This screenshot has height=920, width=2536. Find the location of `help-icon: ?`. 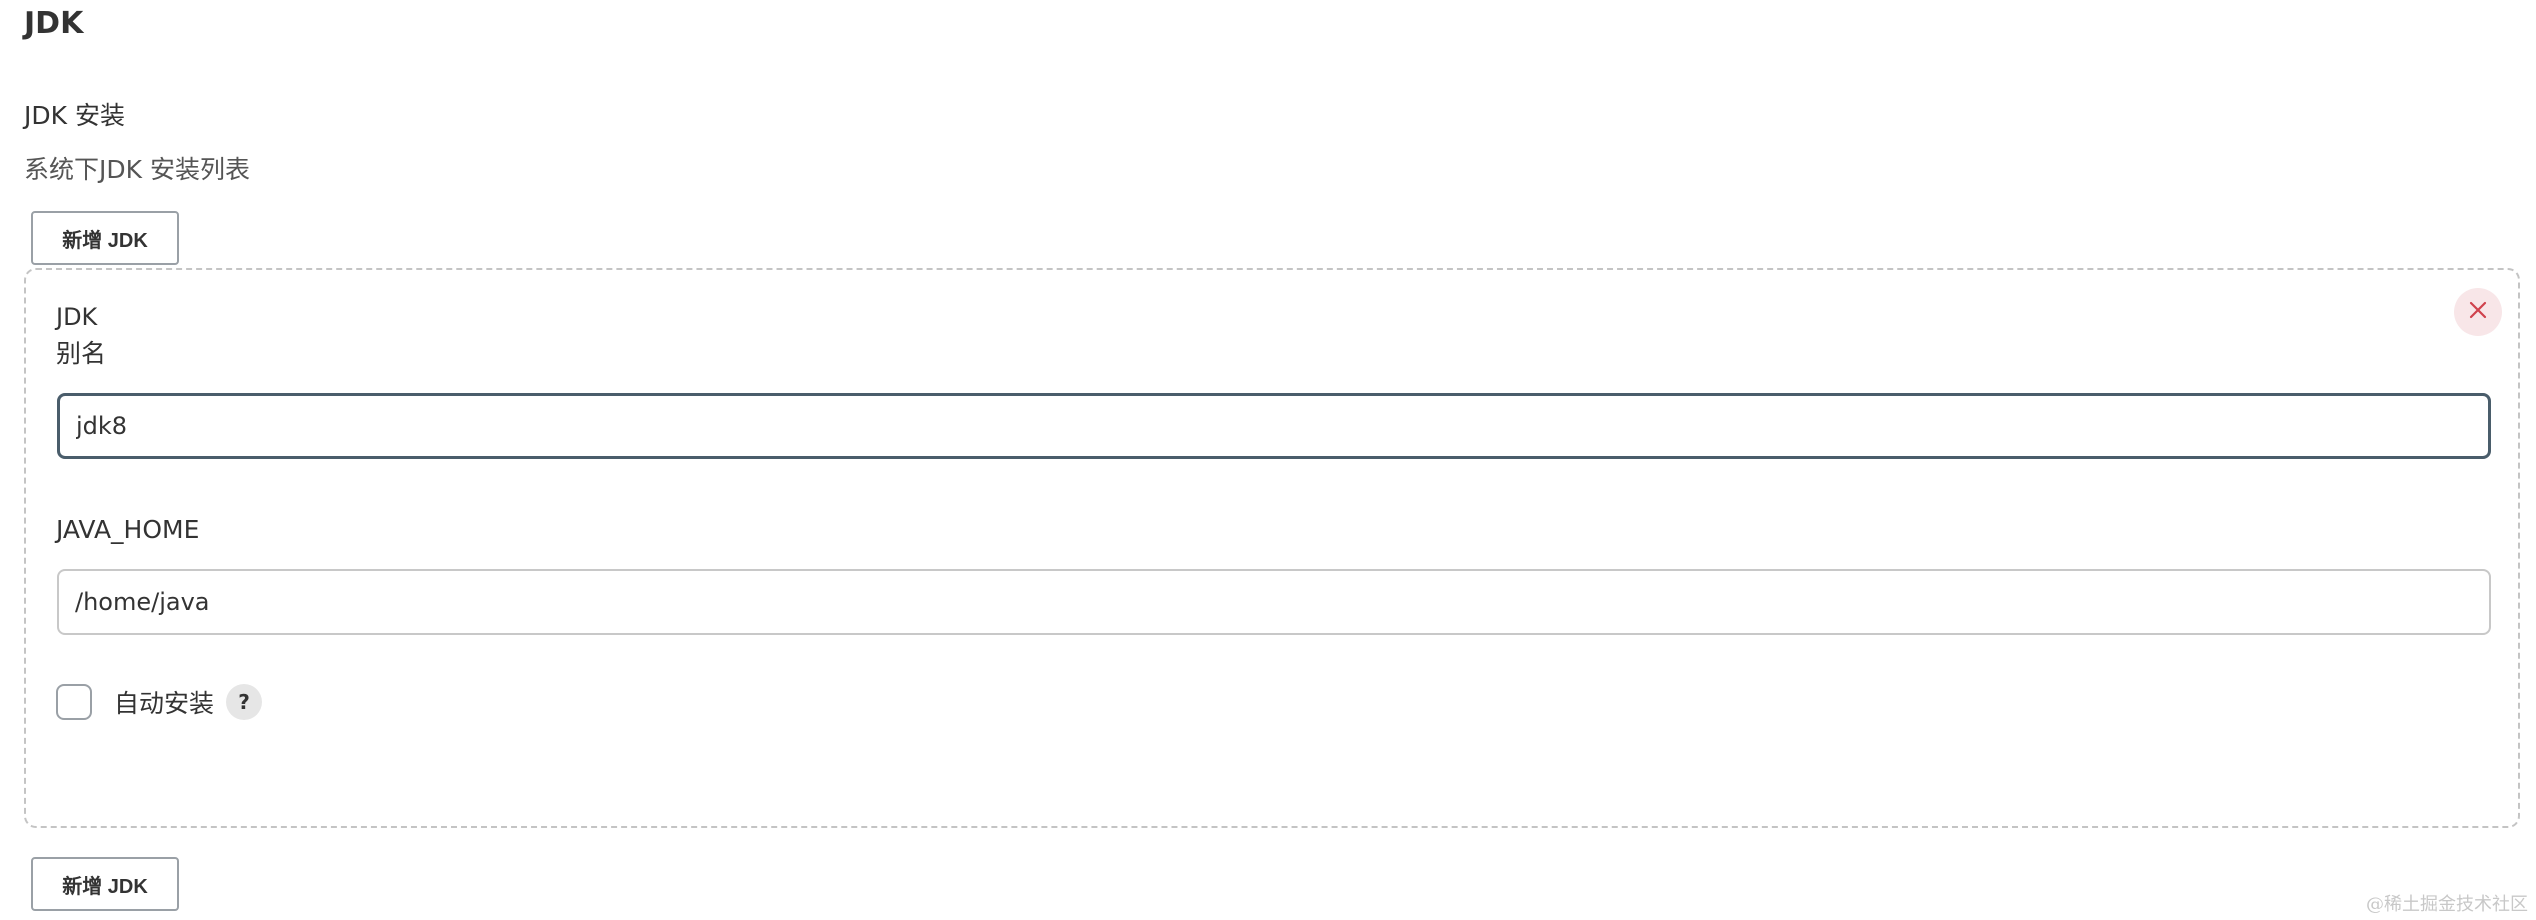

help-icon: ? is located at coordinates (244, 702).